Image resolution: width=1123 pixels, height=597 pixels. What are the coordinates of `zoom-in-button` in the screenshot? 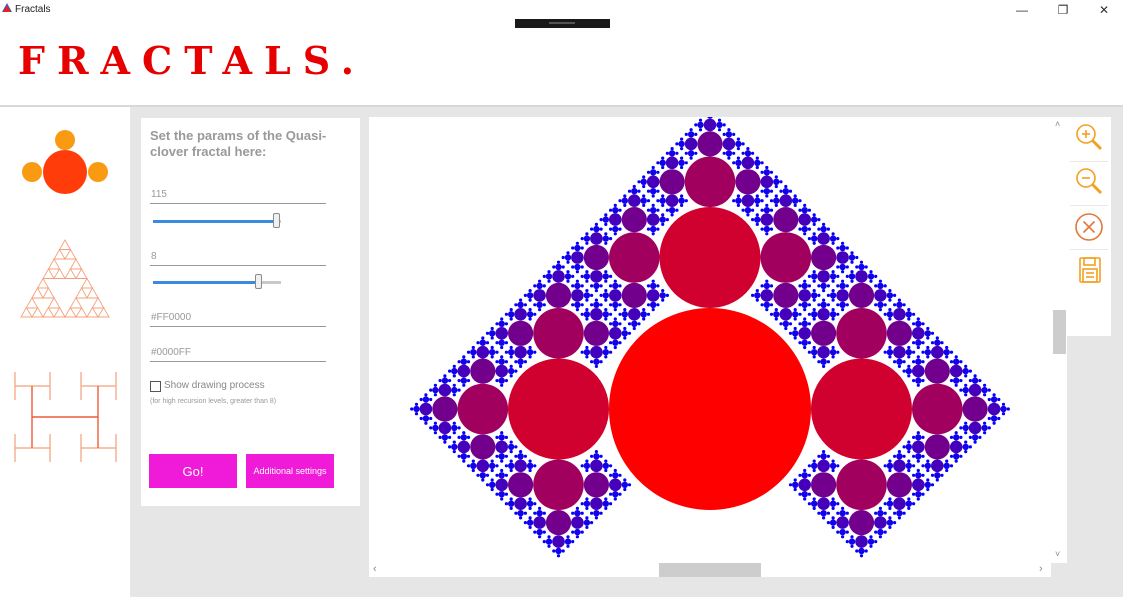 It's located at (1089, 139).